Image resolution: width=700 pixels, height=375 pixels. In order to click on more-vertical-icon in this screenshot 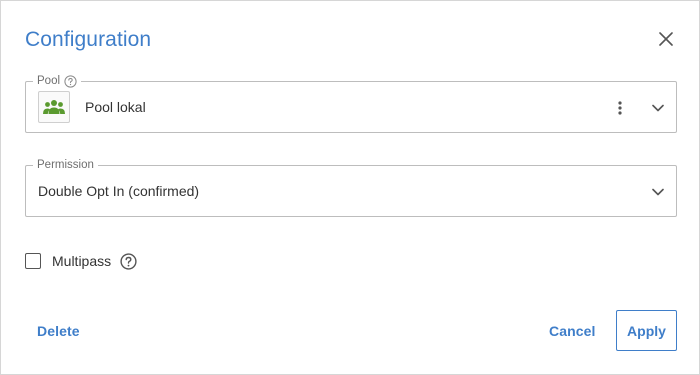, I will do `click(620, 108)`.